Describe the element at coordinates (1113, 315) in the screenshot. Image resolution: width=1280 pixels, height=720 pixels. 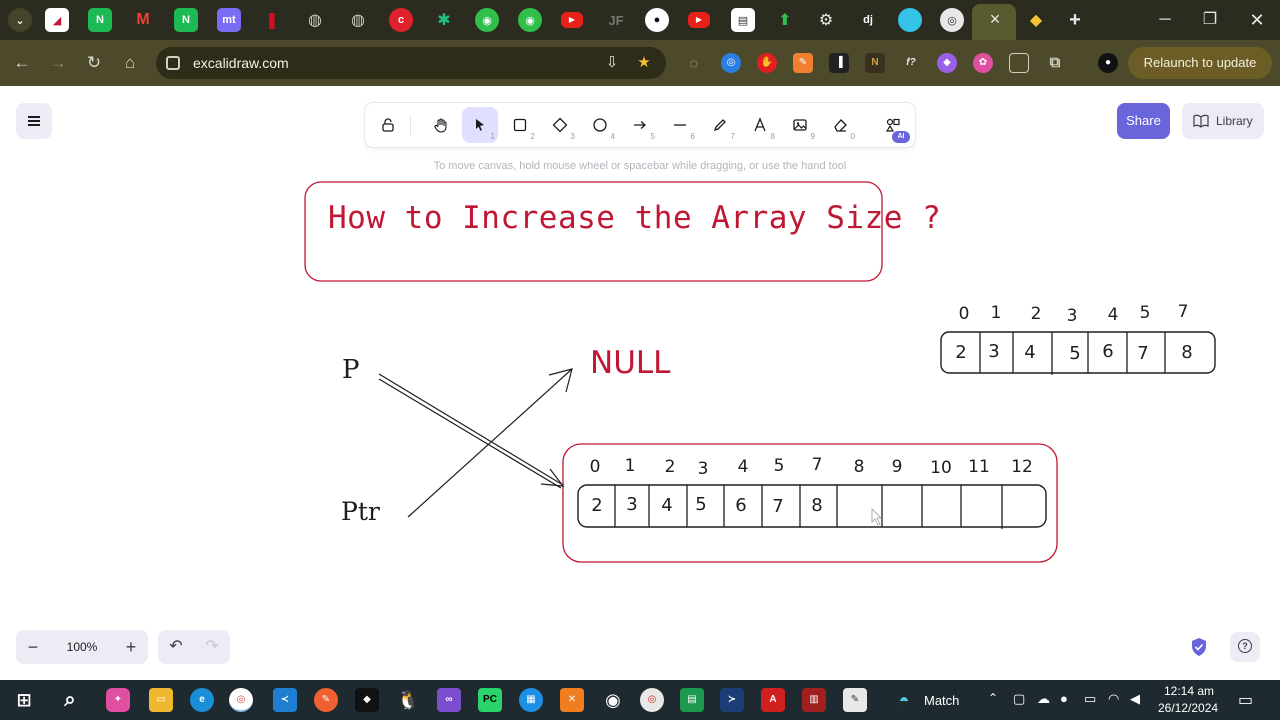
I see `old-array-index: 4` at that location.